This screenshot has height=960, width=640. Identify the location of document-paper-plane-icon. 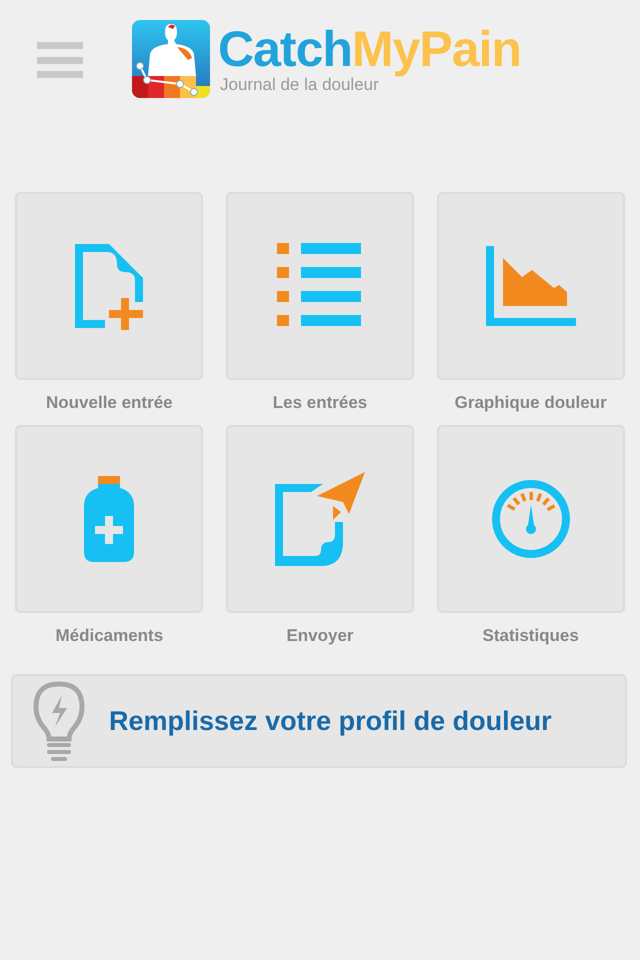
(319, 519).